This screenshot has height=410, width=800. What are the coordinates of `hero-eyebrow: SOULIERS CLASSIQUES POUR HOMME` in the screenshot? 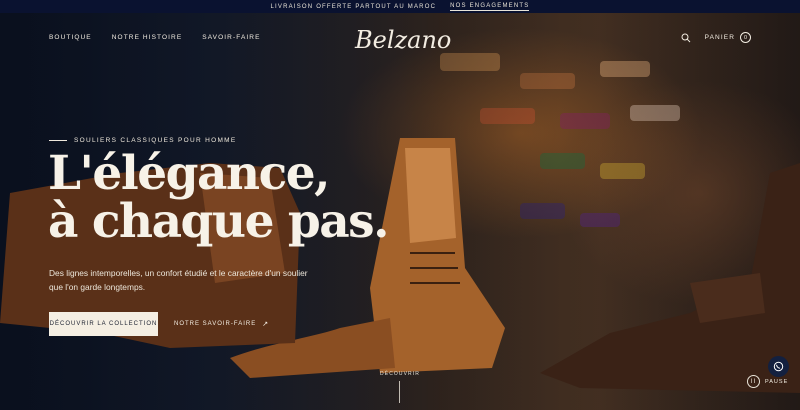 It's located at (143, 140).